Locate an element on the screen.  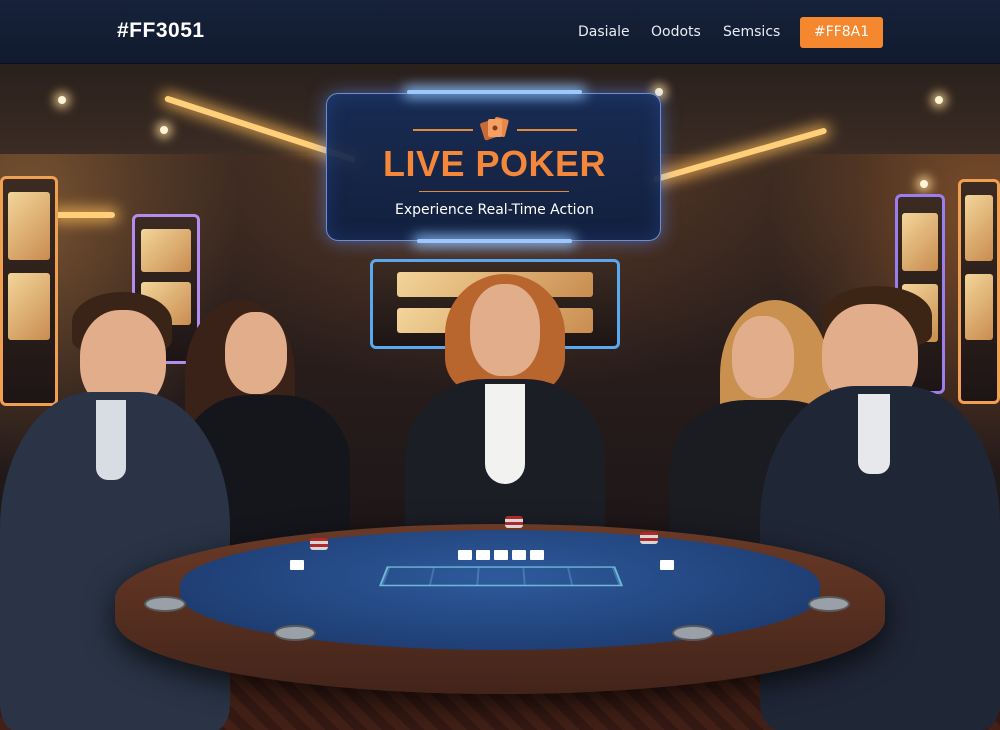
hero-promo-card: LIVE POKER Experience Real-Time Action is located at coordinates (493, 166).